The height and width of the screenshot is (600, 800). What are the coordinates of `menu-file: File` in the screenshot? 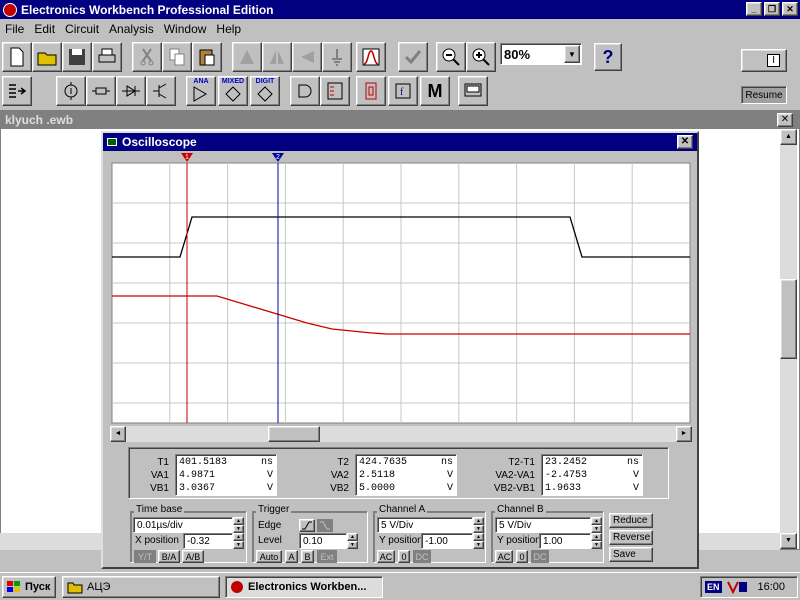 It's located at (14, 29).